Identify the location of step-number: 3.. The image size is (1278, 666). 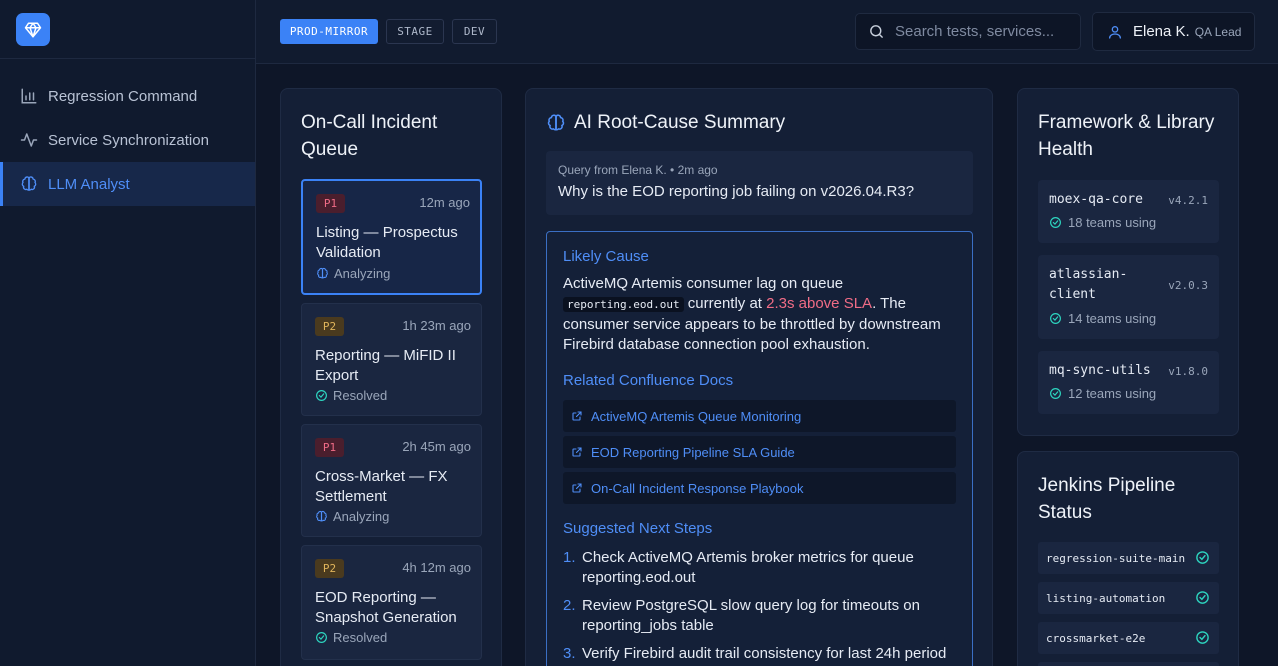
(569, 653).